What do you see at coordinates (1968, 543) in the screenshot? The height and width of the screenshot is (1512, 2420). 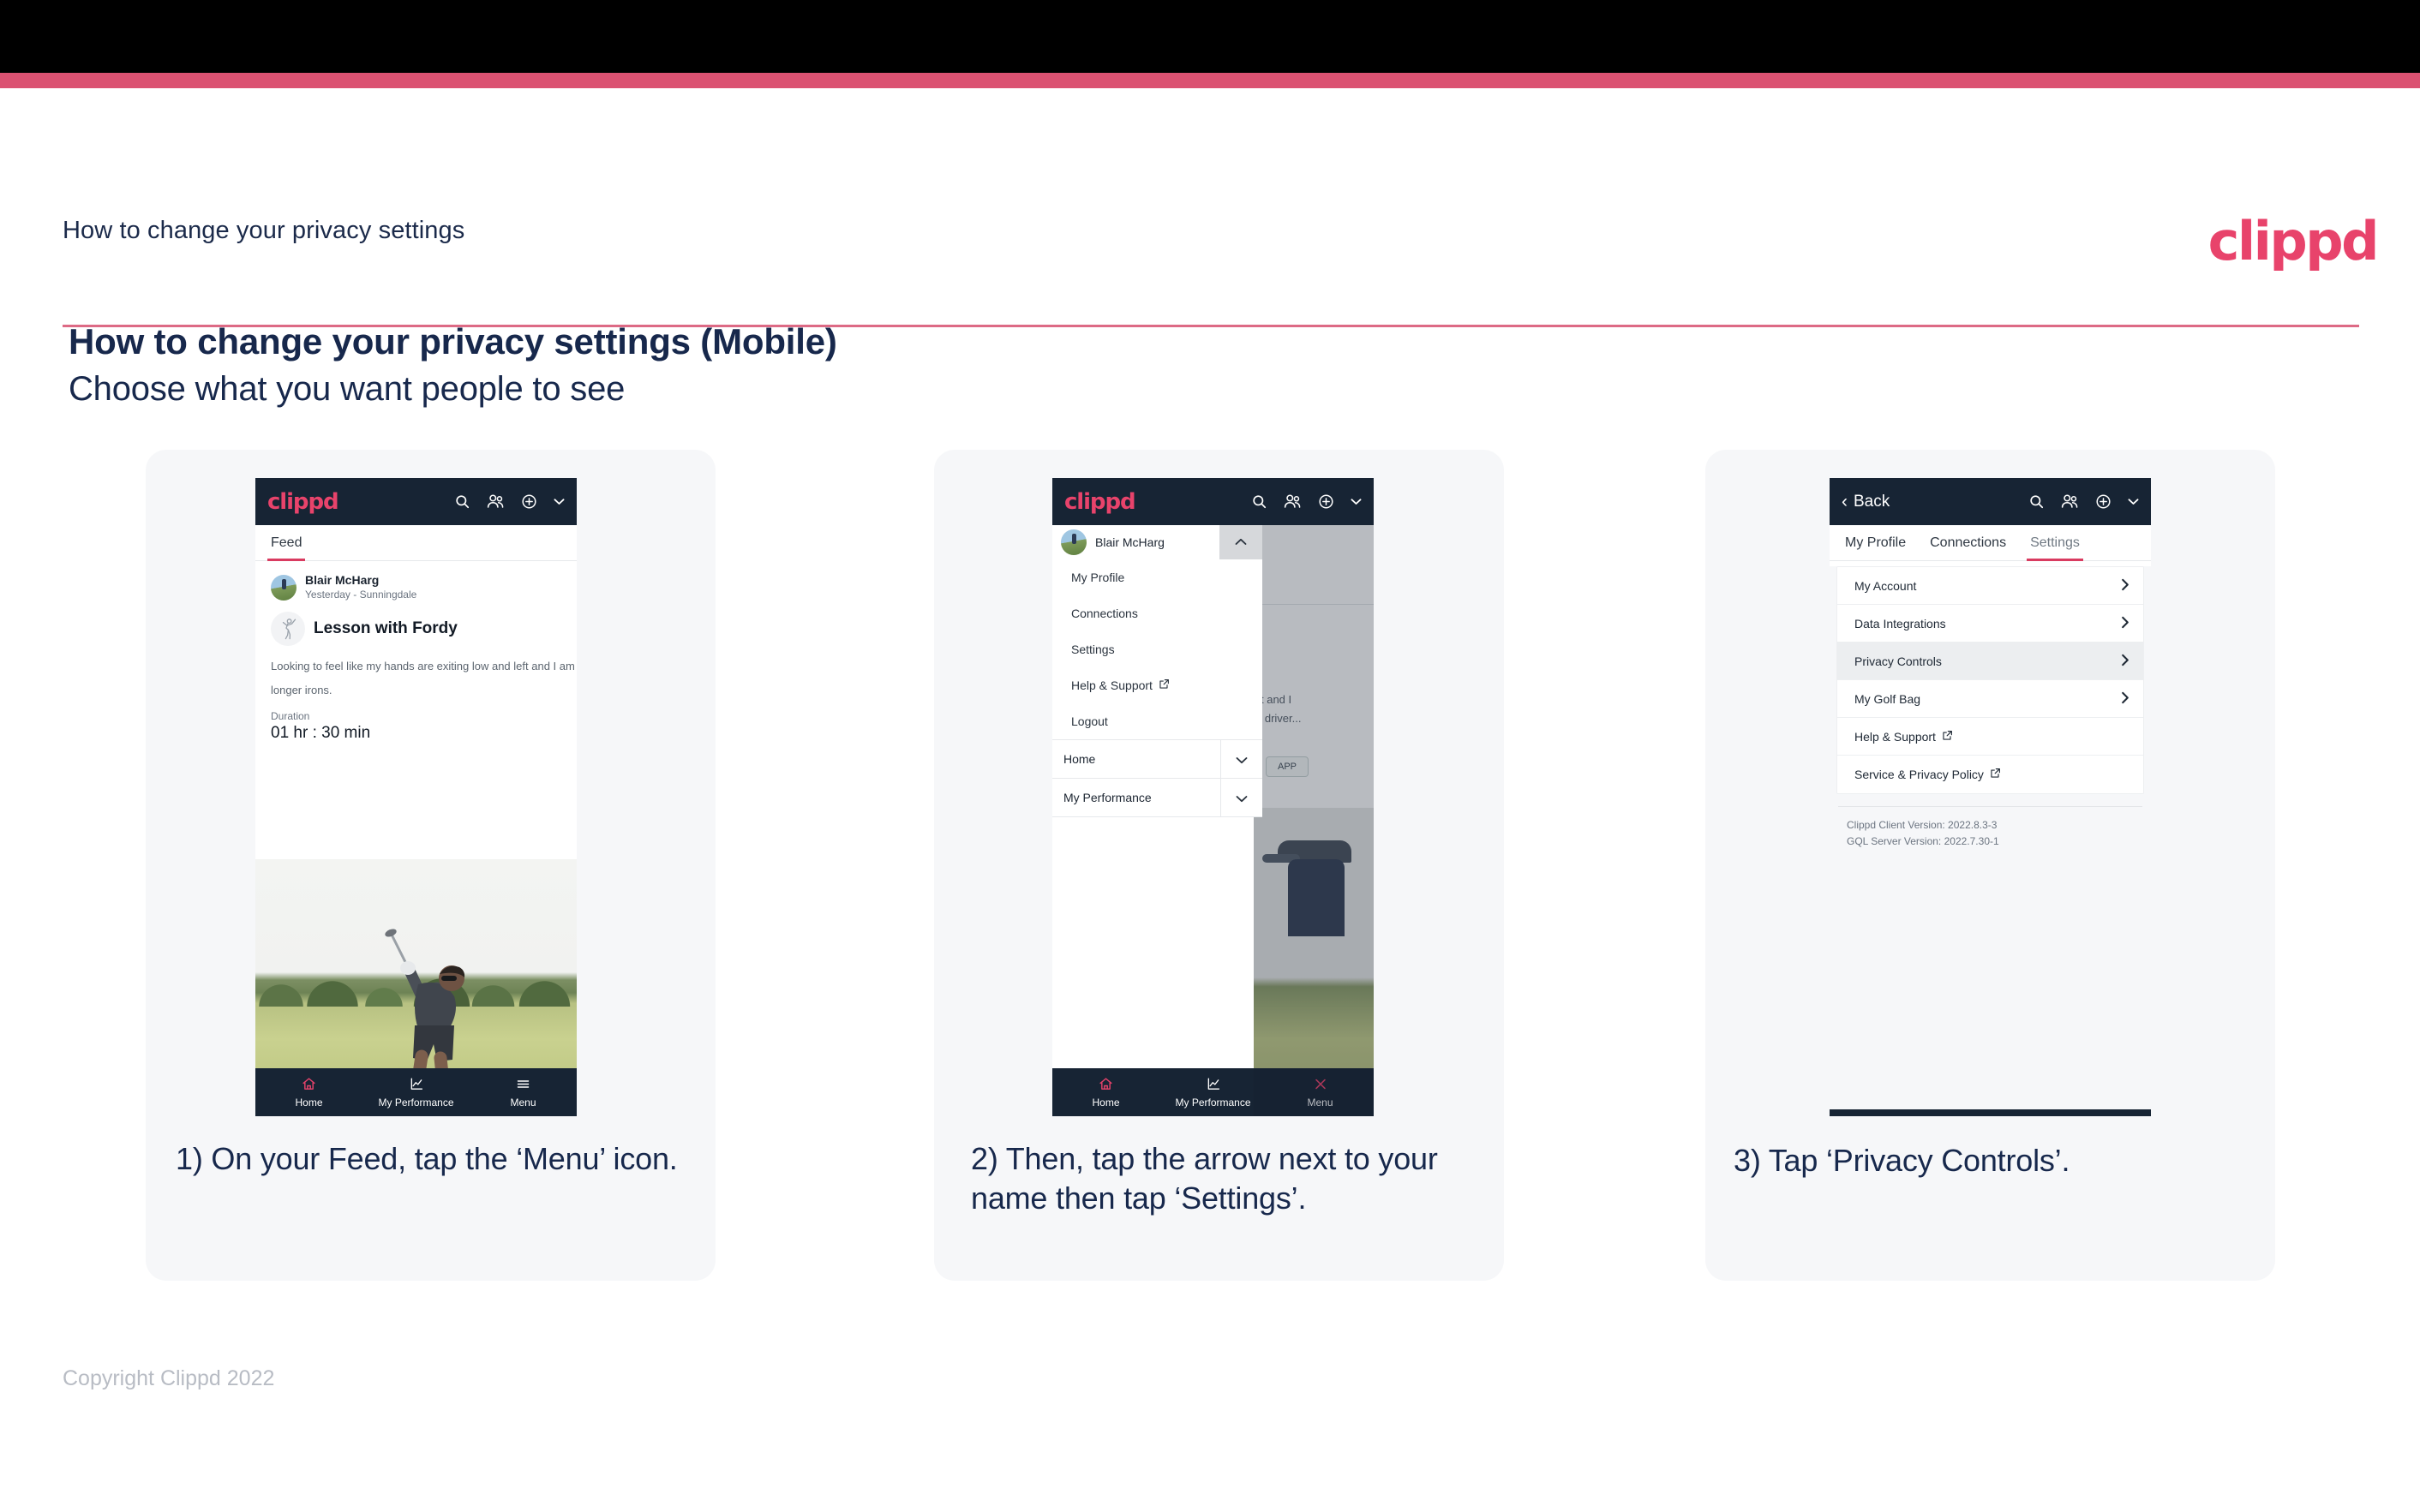 I see `tab-connections: Connections` at bounding box center [1968, 543].